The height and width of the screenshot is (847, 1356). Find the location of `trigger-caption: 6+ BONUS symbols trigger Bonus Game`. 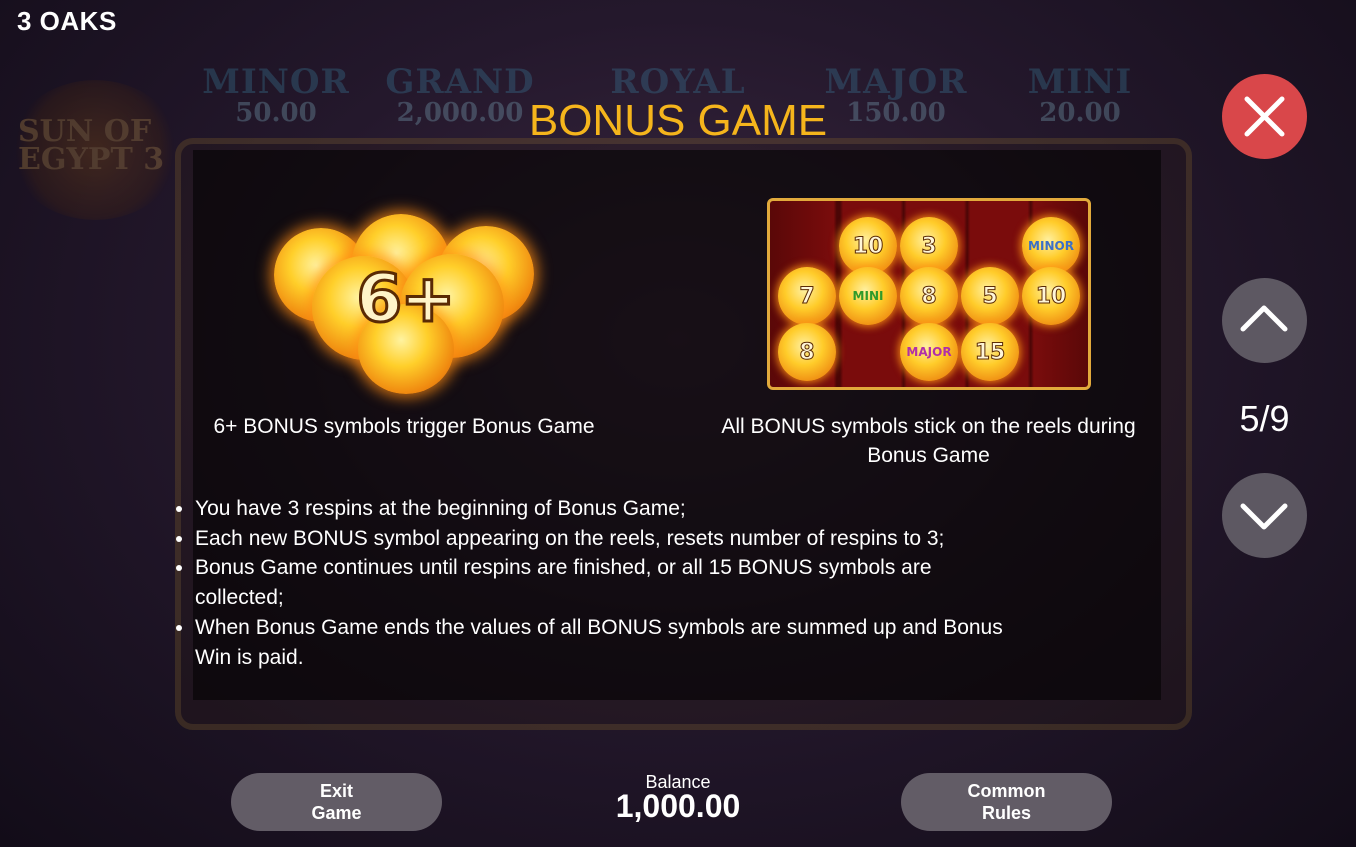

trigger-caption: 6+ BONUS symbols trigger Bonus Game is located at coordinates (404, 426).